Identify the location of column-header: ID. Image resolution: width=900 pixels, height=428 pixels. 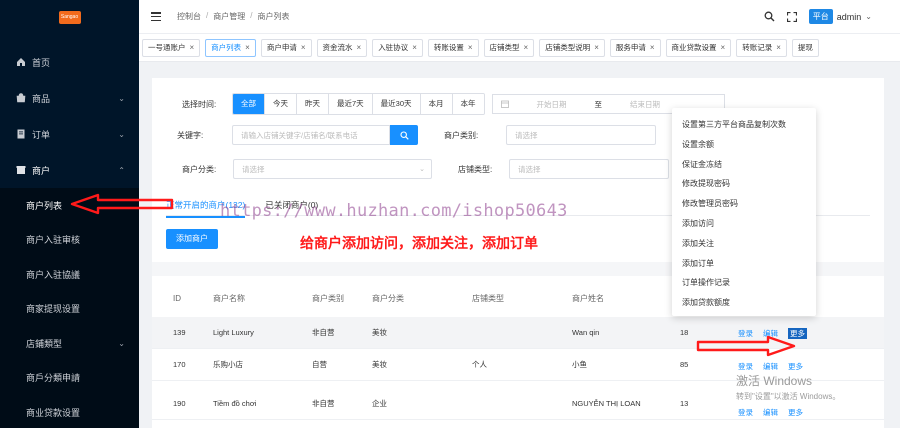
(177, 298).